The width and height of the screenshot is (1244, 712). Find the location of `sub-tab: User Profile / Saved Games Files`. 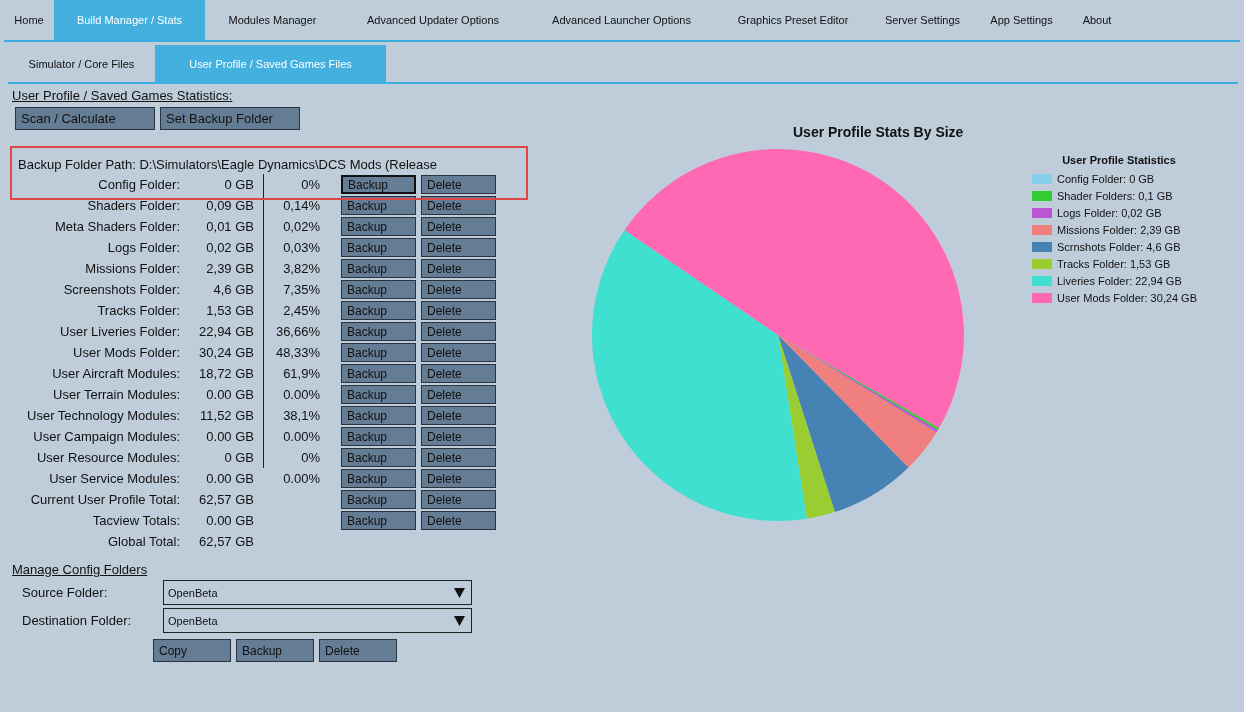

sub-tab: User Profile / Saved Games Files is located at coordinates (270, 63).